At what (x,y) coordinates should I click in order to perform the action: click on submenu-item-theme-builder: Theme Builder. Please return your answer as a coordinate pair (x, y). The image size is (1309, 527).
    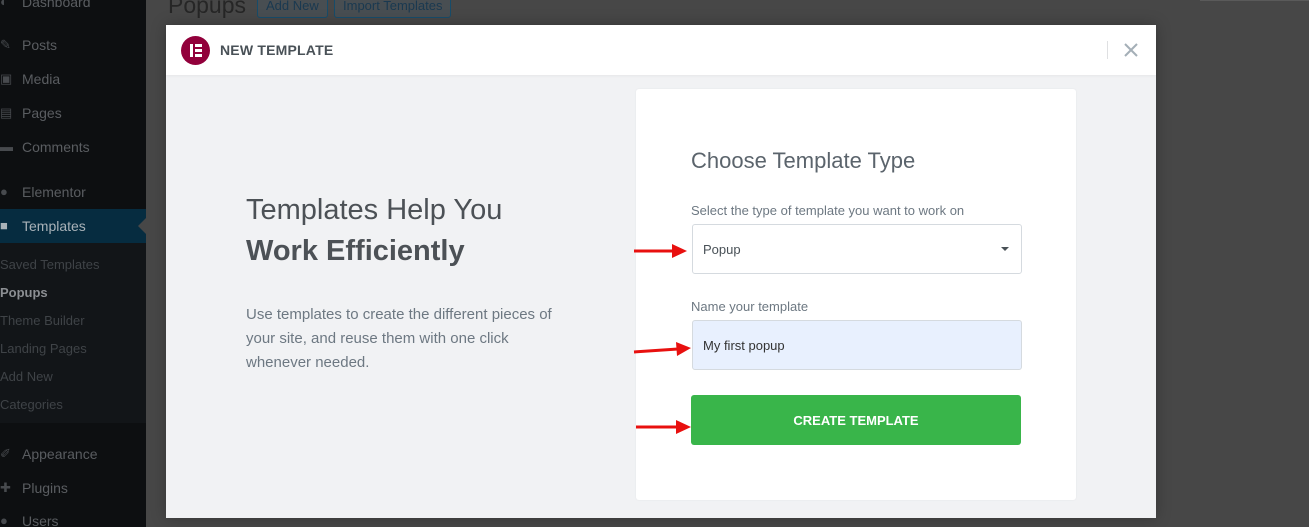
    Looking at the image, I should click on (42, 320).